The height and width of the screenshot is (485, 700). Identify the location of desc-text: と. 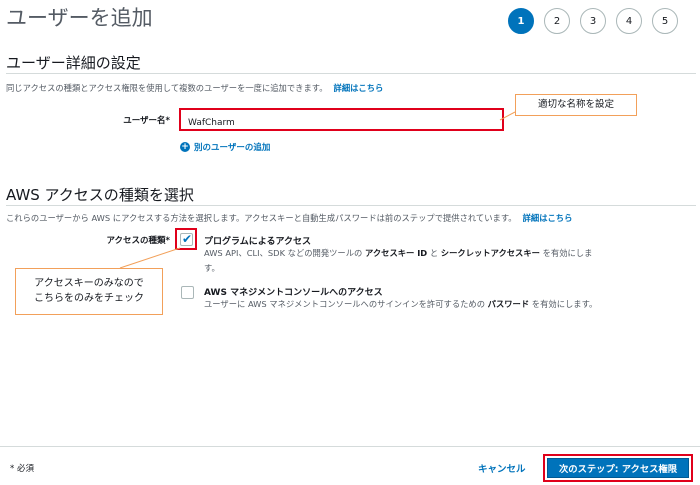
(434, 253).